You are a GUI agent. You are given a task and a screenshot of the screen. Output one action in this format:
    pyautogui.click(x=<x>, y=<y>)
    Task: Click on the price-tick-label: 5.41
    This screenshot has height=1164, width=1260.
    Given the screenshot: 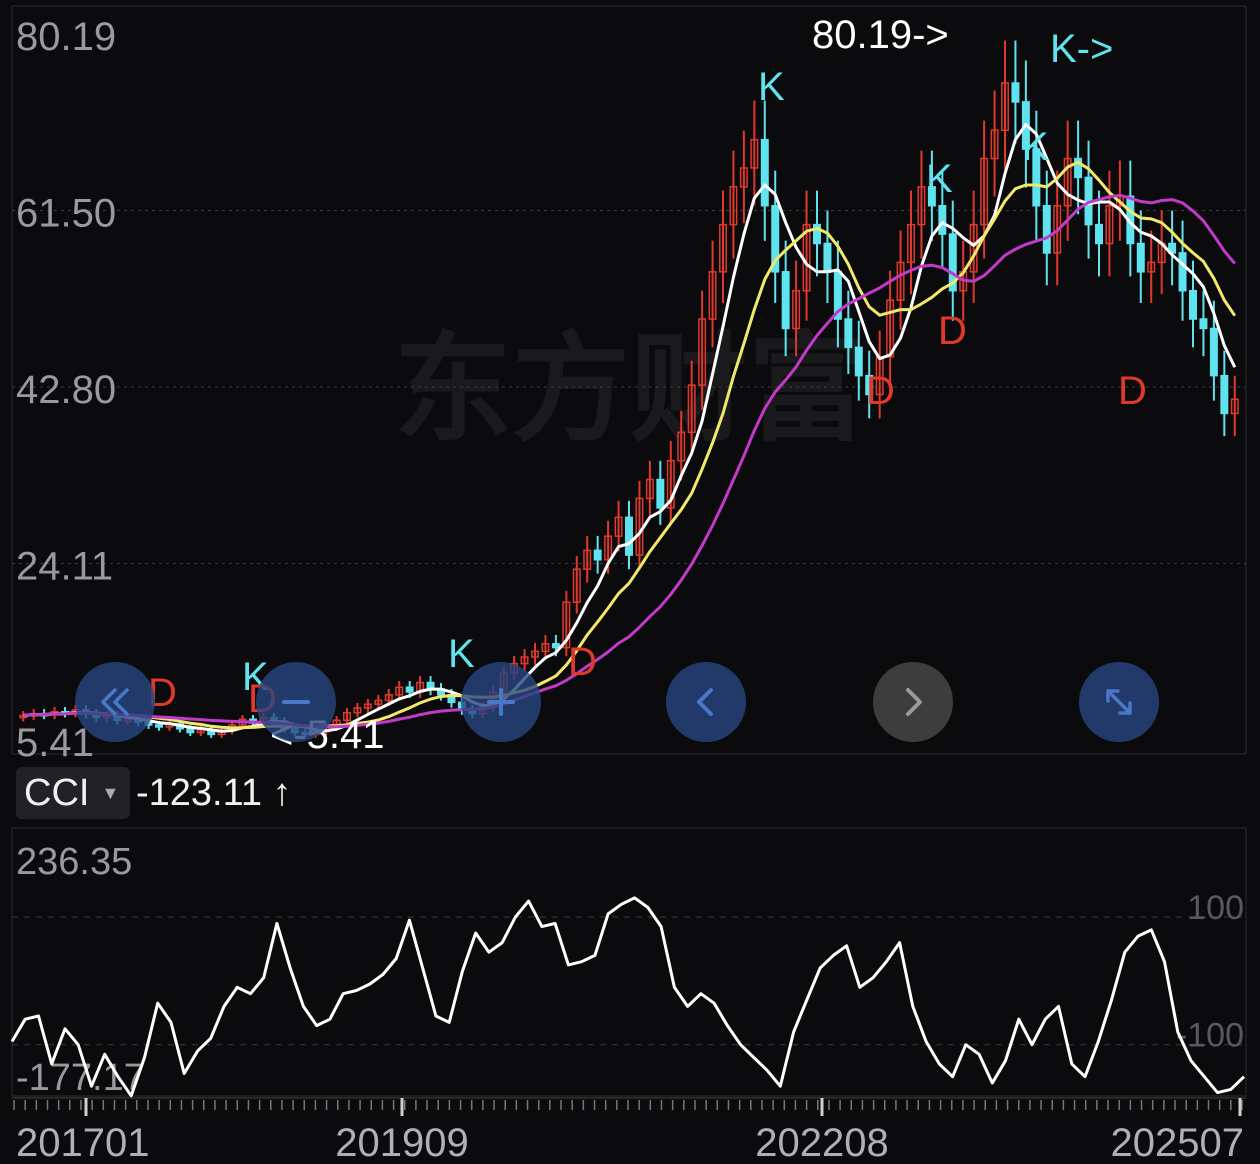 What is the action you would take?
    pyautogui.click(x=55, y=743)
    